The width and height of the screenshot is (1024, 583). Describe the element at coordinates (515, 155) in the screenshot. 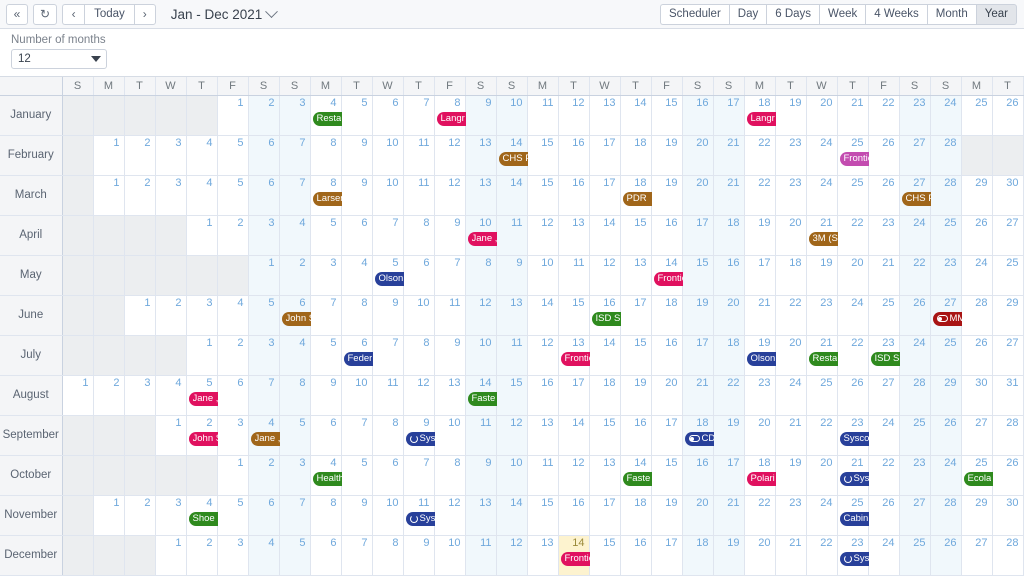

I see `day-cell: 14 CHS P` at that location.